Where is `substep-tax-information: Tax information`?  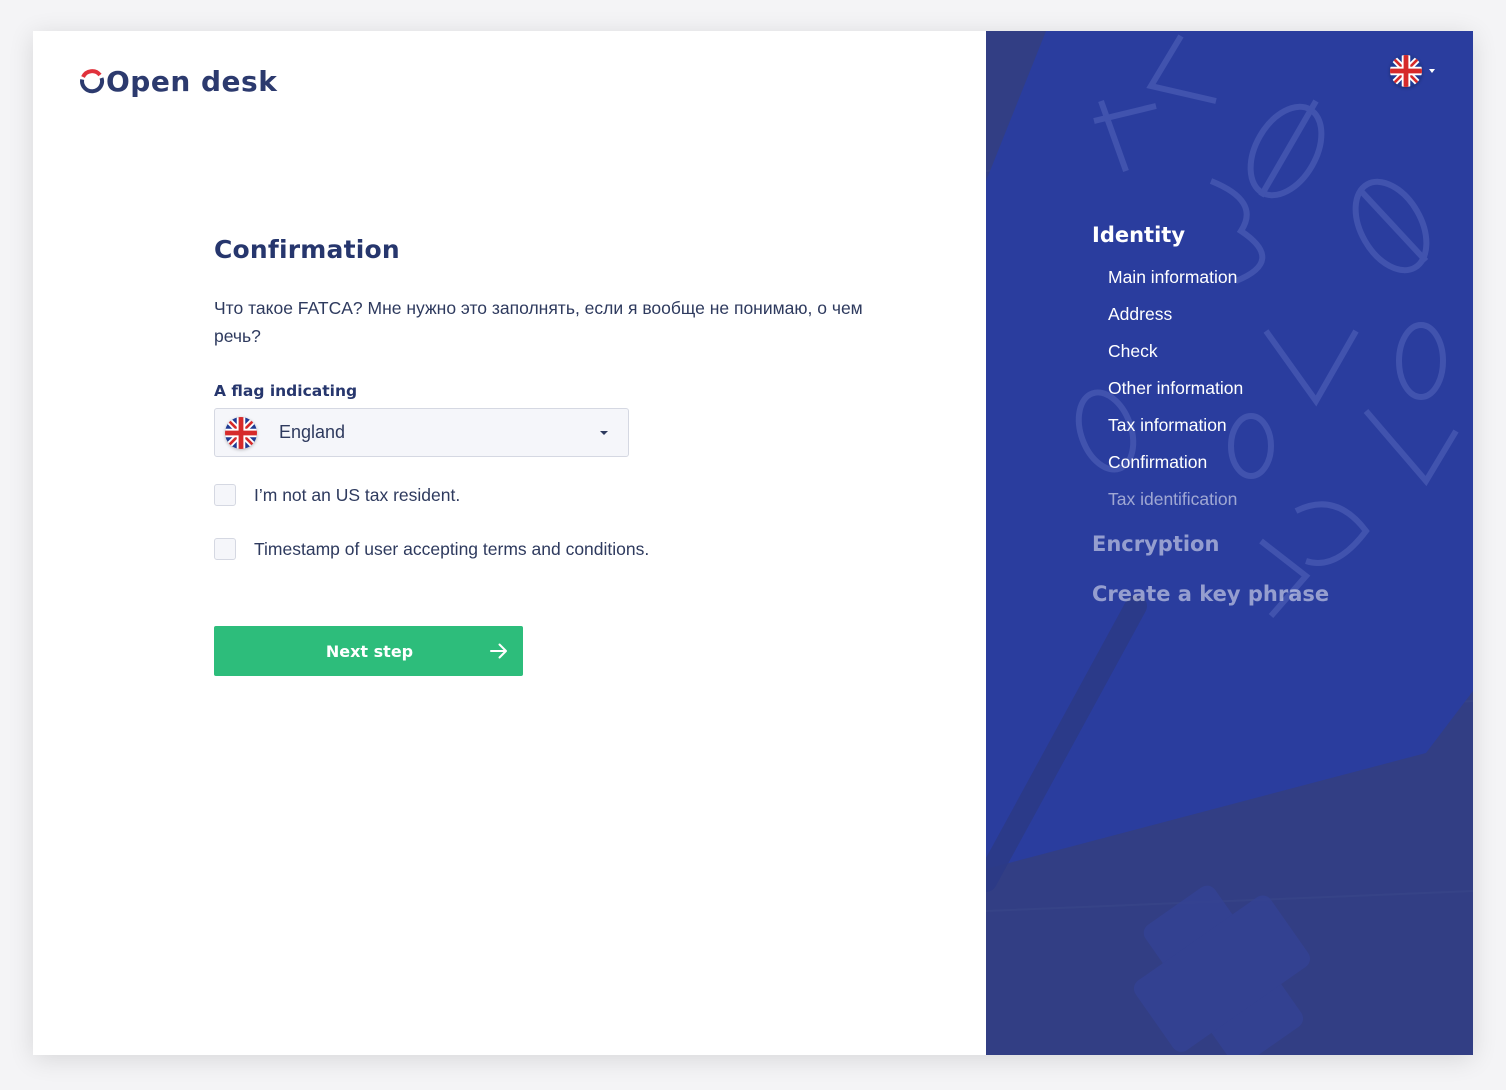 substep-tax-information: Tax information is located at coordinates (1280, 425).